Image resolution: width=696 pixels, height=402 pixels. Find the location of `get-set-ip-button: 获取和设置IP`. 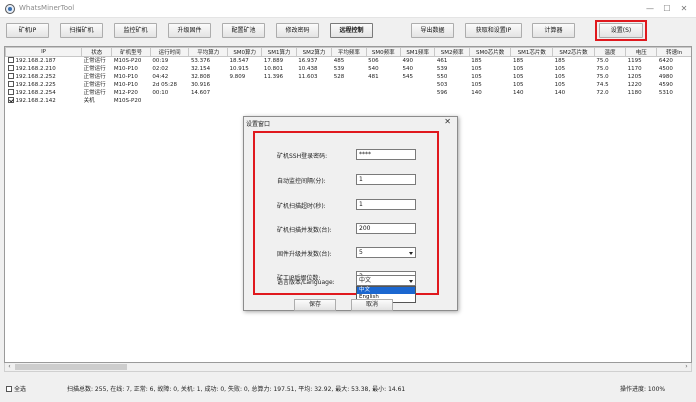

get-set-ip-button: 获取和设置IP is located at coordinates (493, 30).